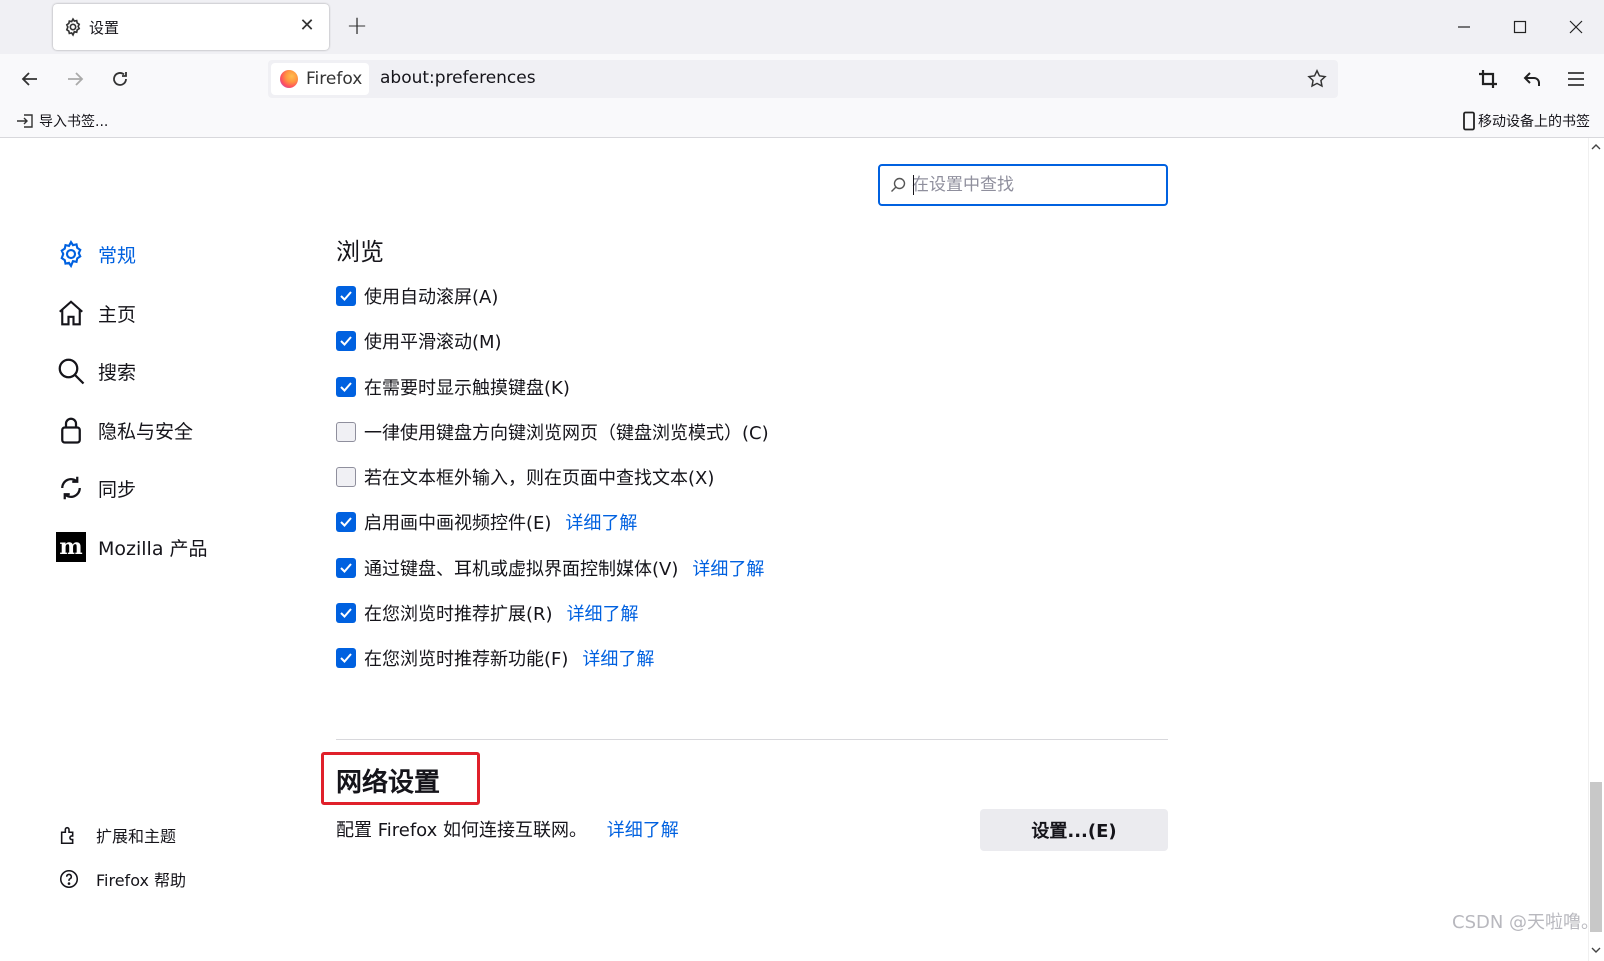 The width and height of the screenshot is (1604, 961). Describe the element at coordinates (1576, 27) in the screenshot. I see `close-window-button` at that location.